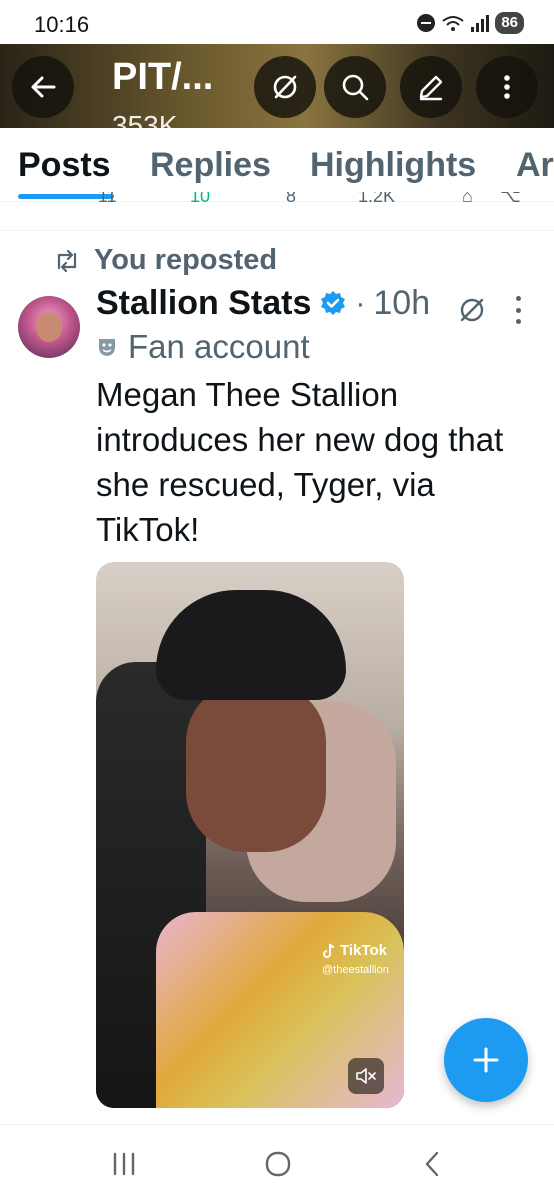 This screenshot has width=554, height=1200. I want to click on tiktok-handle: @theestallion, so click(355, 970).